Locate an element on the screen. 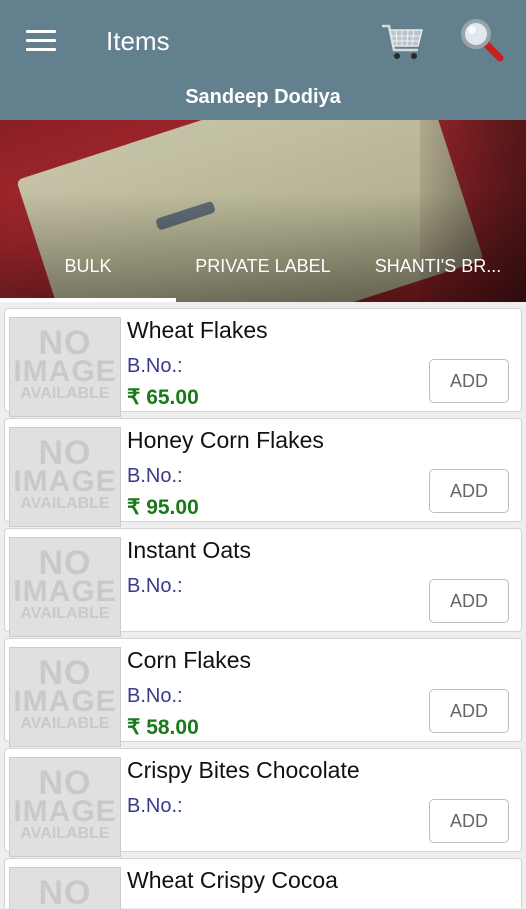 The width and height of the screenshot is (526, 909). item-price: ₹ 65.00 is located at coordinates (163, 397).